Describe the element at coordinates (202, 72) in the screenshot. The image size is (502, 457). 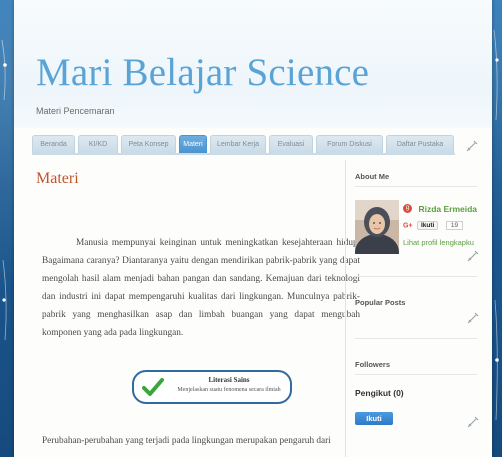
I see `blog-title: Mari Belajar Science` at that location.